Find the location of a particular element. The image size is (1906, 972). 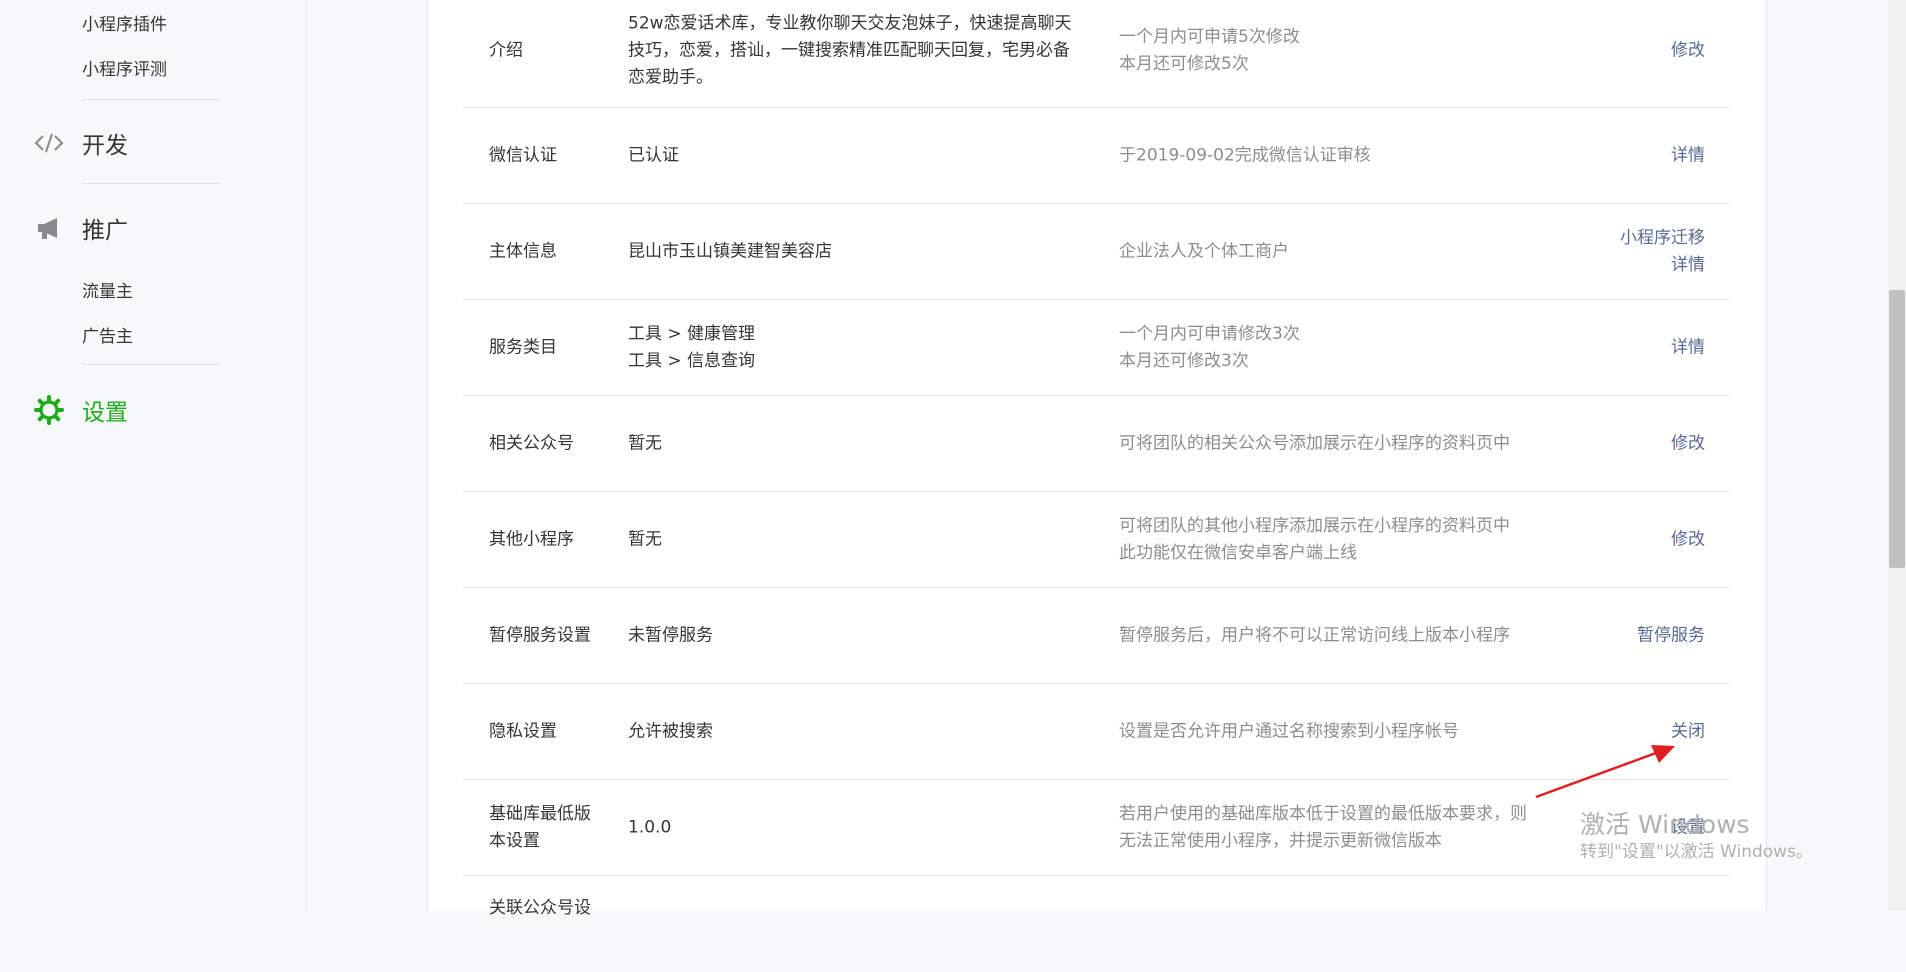

row-value: 工具 > 健康管理 工具 > 信息查询 is located at coordinates (692, 347).